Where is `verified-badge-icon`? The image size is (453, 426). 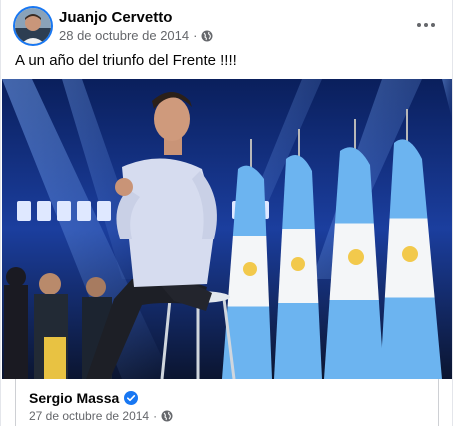
verified-badge-icon is located at coordinates (131, 398).